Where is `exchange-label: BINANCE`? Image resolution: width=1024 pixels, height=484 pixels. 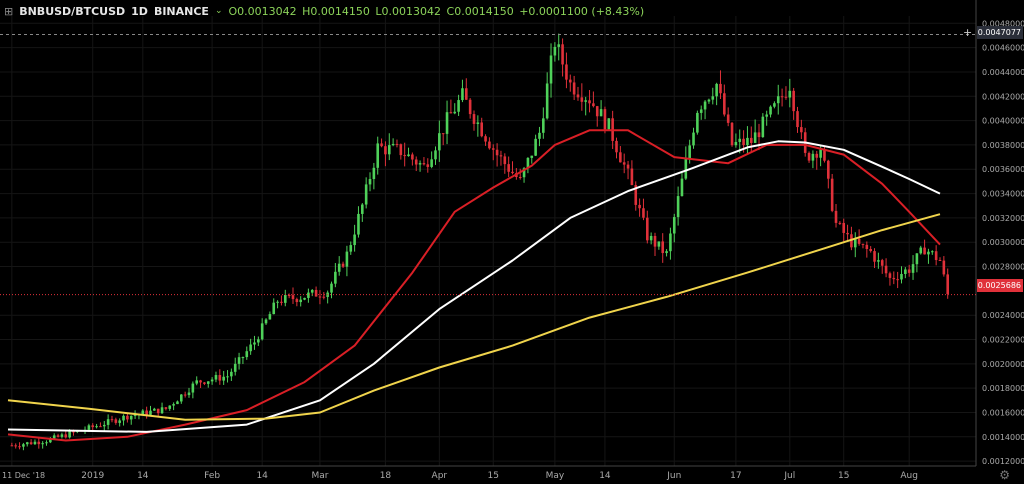
exchange-label: BINANCE is located at coordinates (181, 11).